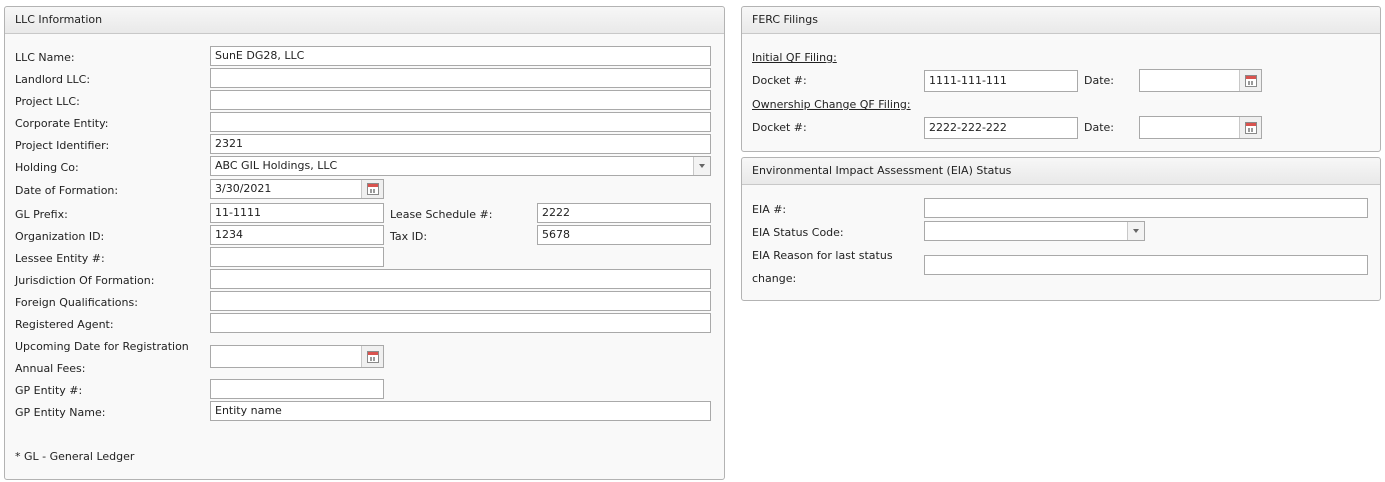  What do you see at coordinates (364, 20) in the screenshot?
I see `llc-panel-title: LLC Information` at bounding box center [364, 20].